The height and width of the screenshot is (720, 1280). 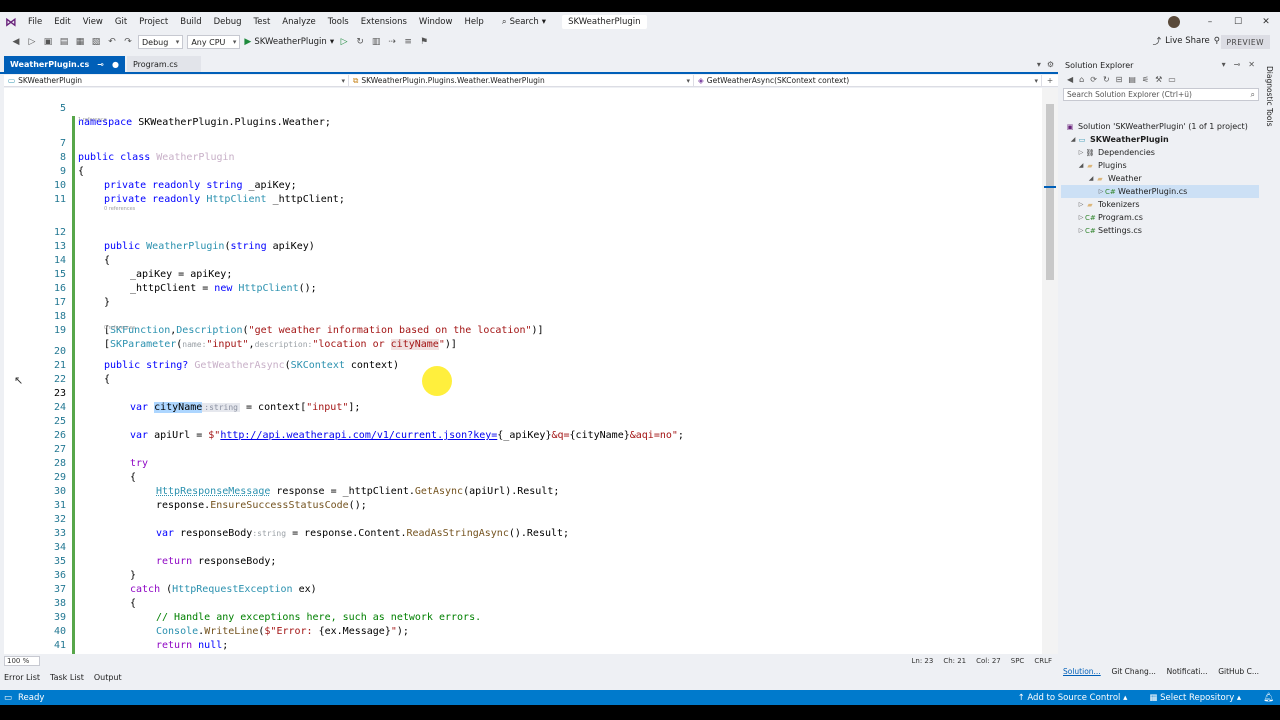 I want to click on open-icon: ▤, so click(x=64, y=42).